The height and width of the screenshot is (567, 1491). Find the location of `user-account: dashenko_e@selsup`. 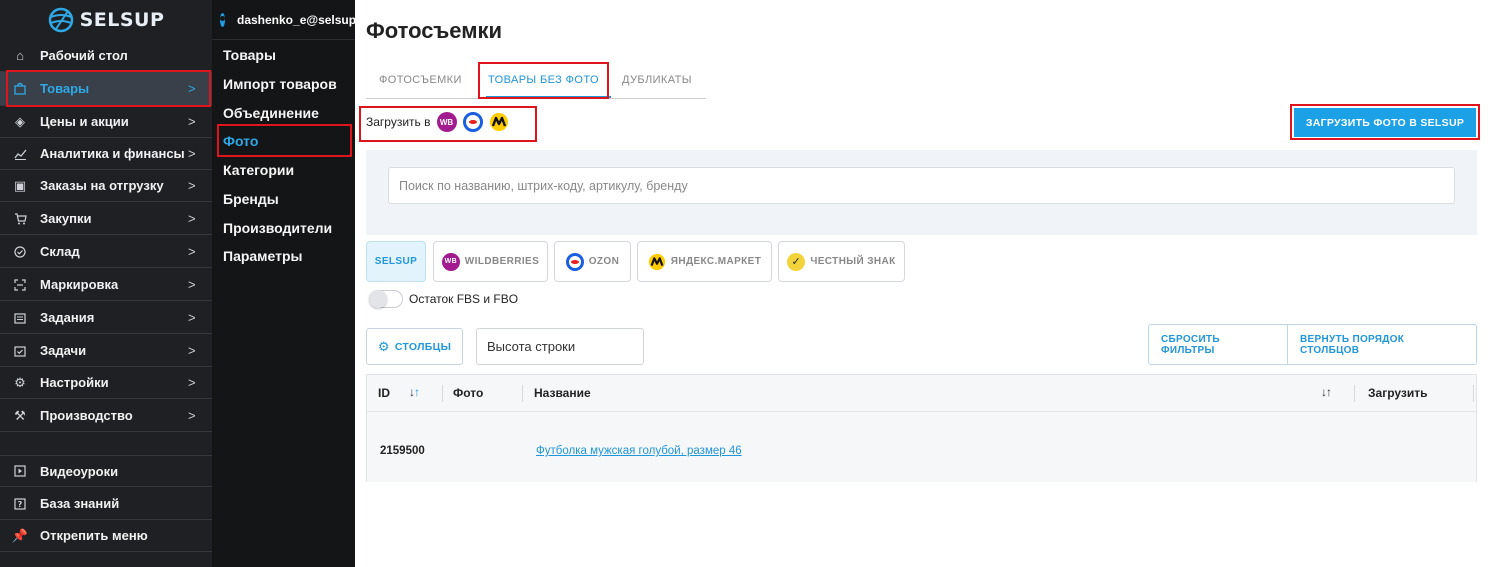

user-account: dashenko_e@selsup is located at coordinates (283, 20).